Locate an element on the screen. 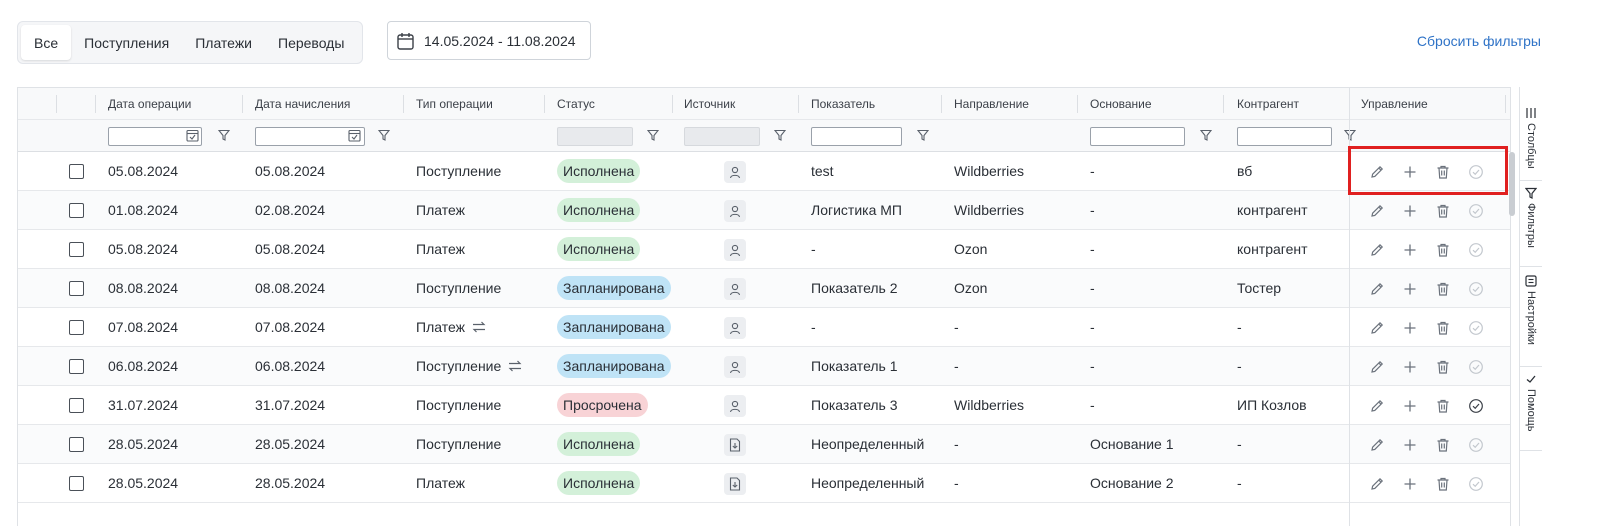  col-op-type: Тип операции is located at coordinates (454, 103).